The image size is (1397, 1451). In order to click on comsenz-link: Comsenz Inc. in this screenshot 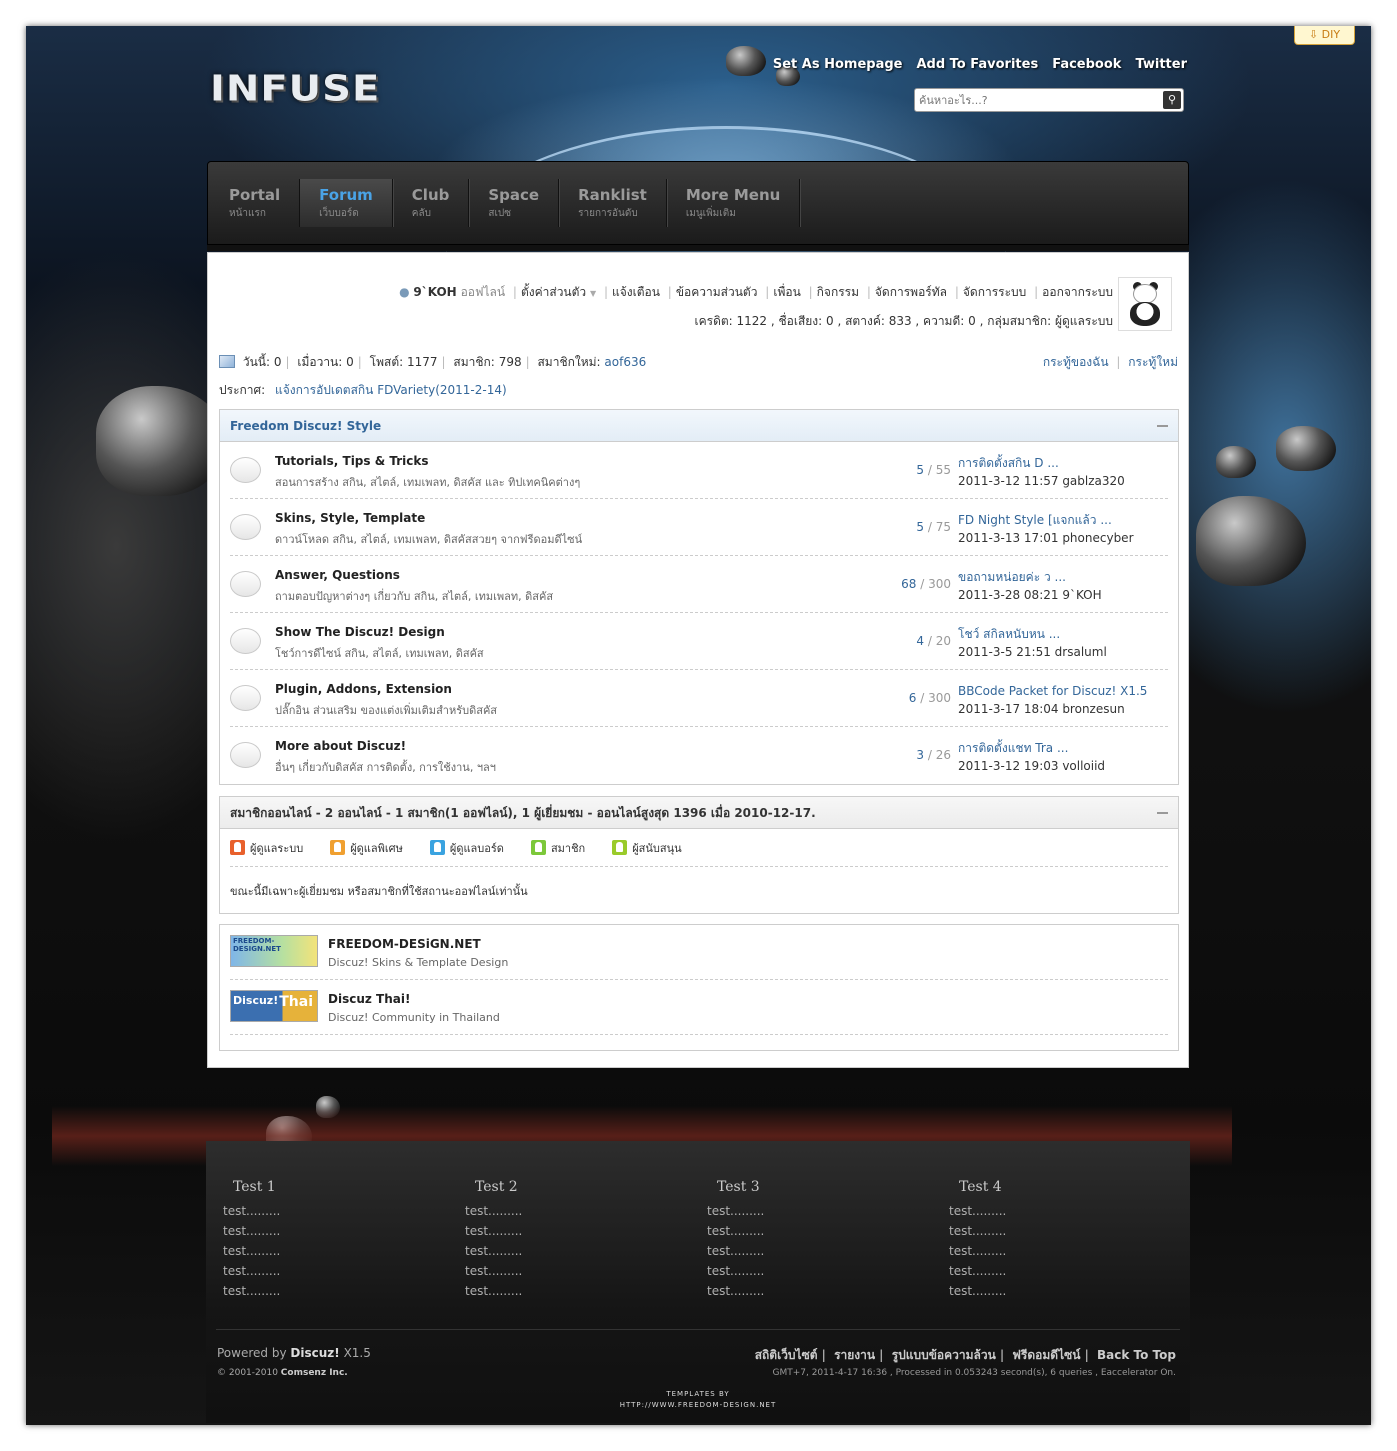, I will do `click(314, 1373)`.